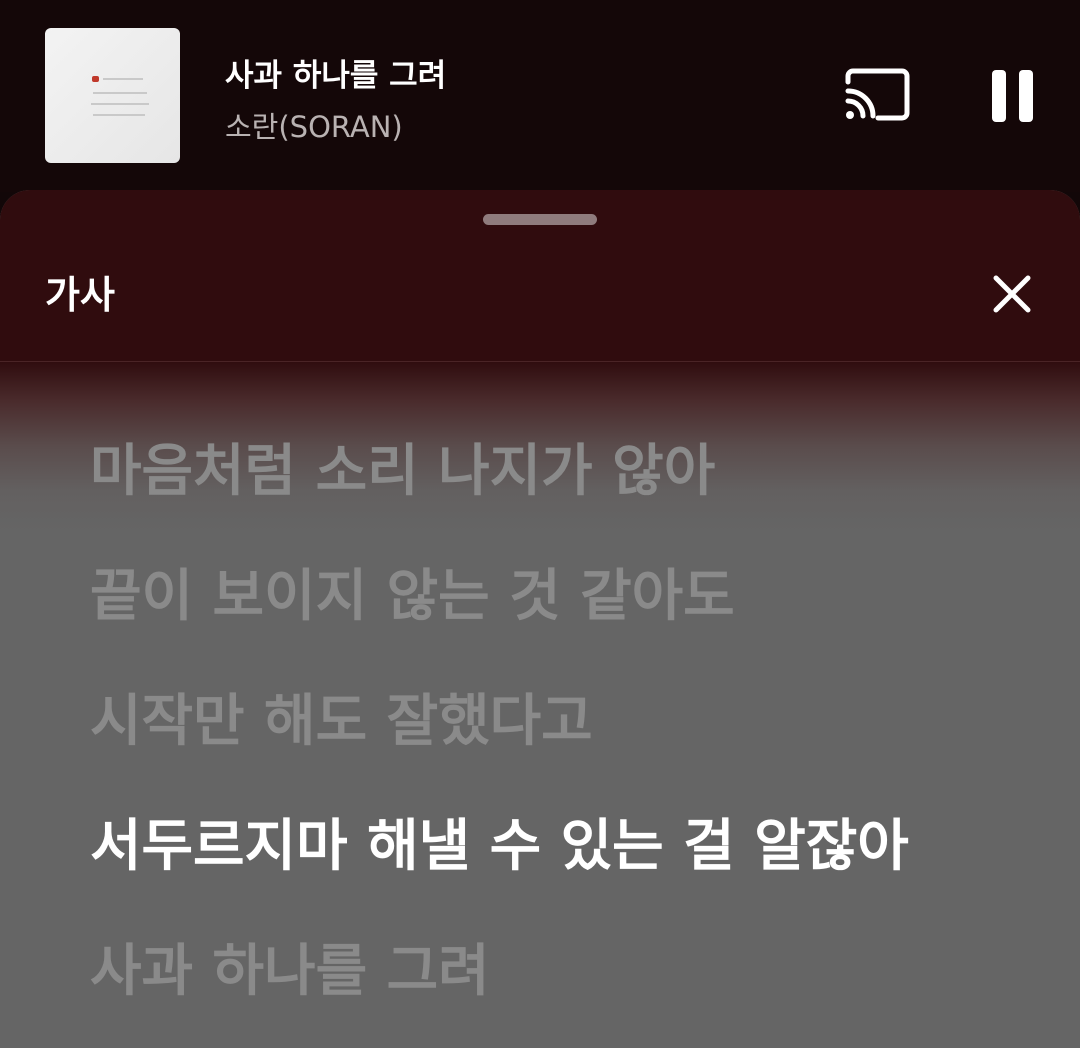 The width and height of the screenshot is (1080, 1048). I want to click on close-button, so click(1012, 294).